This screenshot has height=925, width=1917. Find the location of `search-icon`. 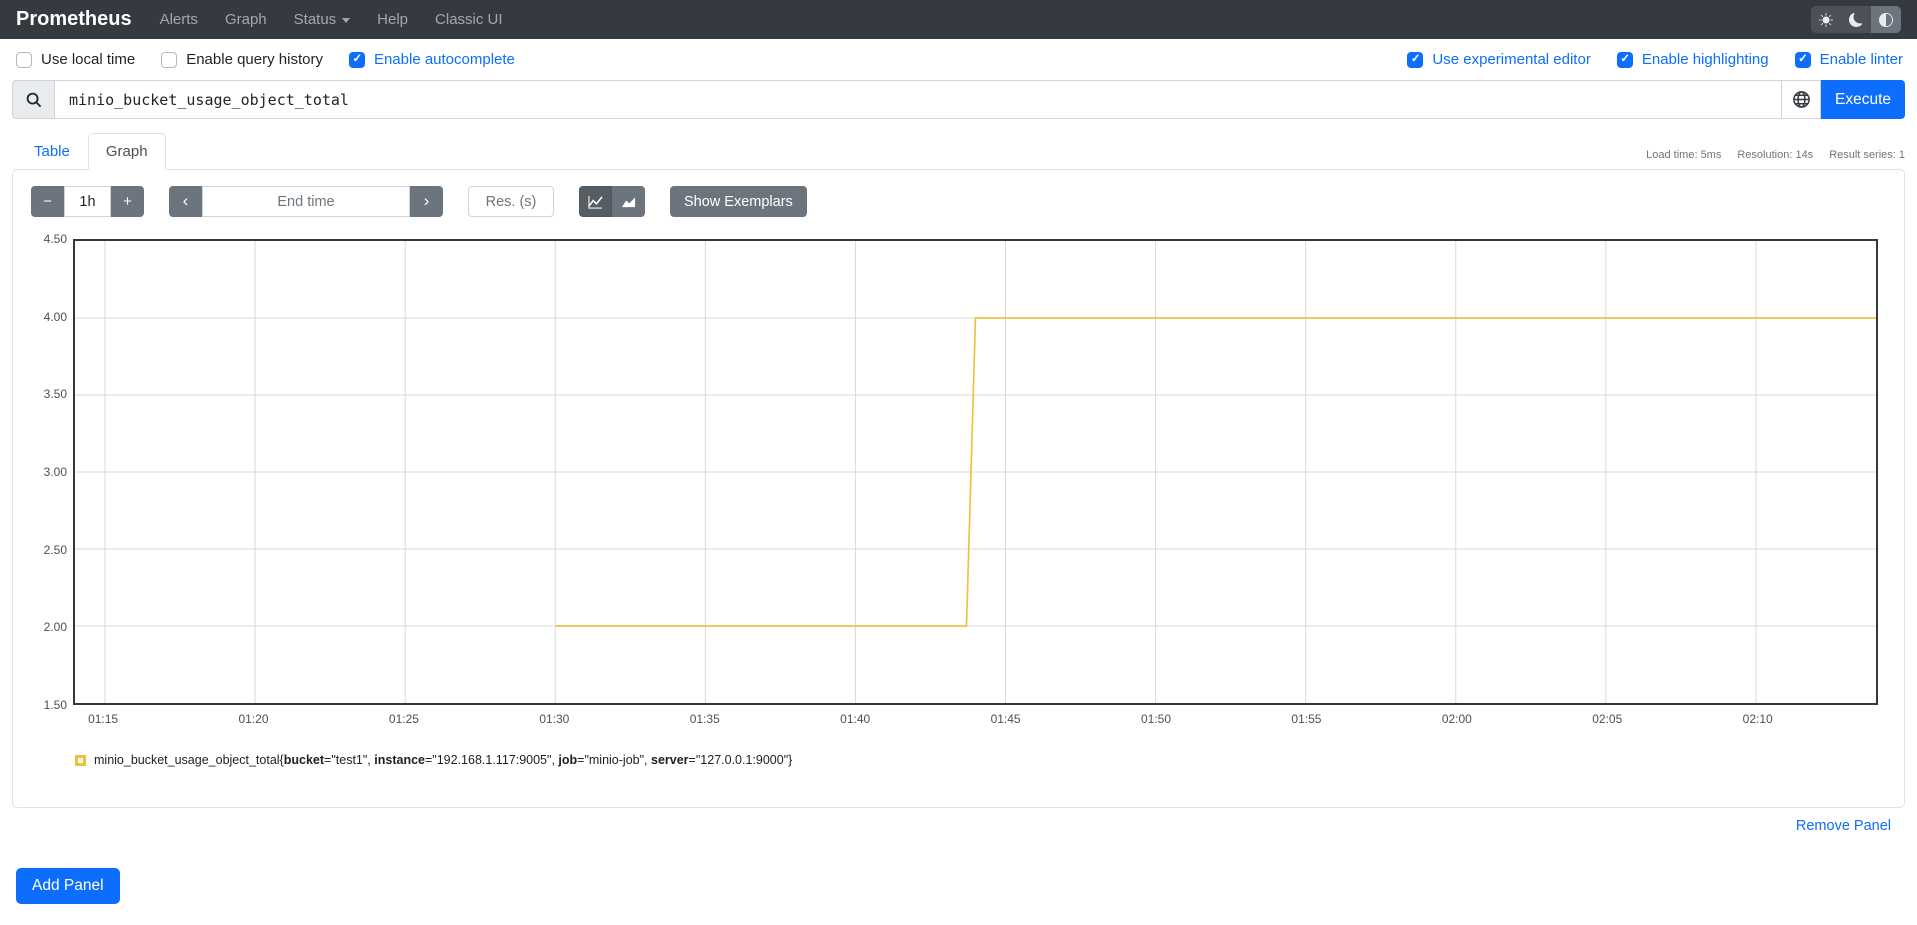

search-icon is located at coordinates (33, 99).